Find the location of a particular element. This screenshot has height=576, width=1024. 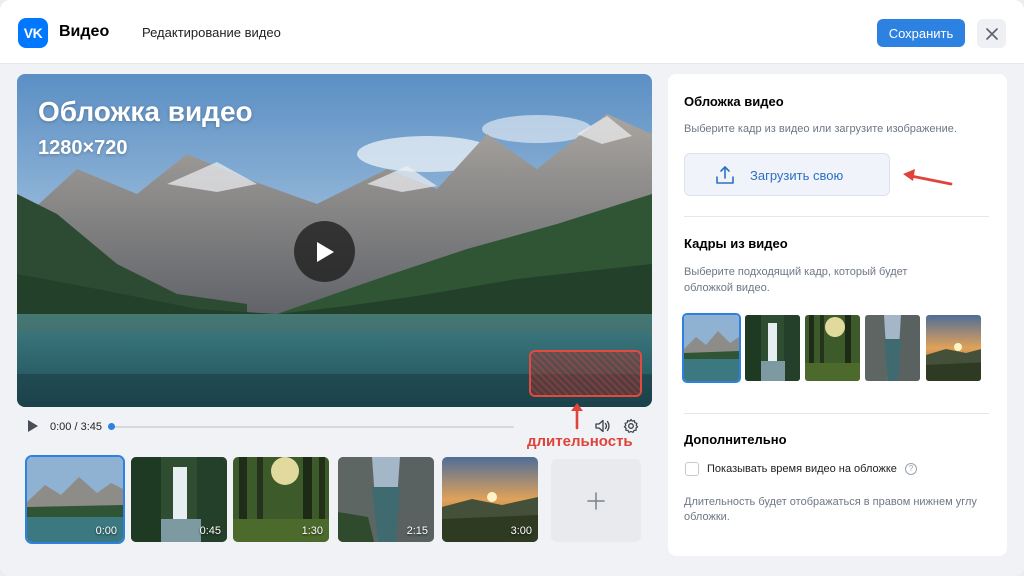

header-bar: VK Видео Редактирование видео Сохранить is located at coordinates (512, 32).